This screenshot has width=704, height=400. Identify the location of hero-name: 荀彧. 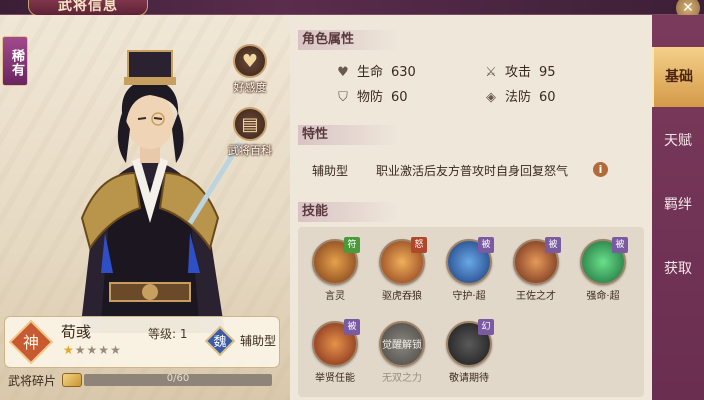
(76, 332).